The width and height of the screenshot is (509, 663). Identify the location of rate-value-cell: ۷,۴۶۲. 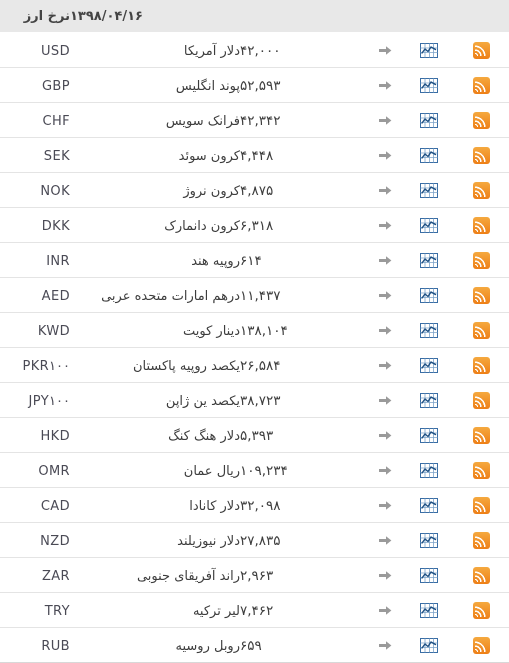
(302, 609).